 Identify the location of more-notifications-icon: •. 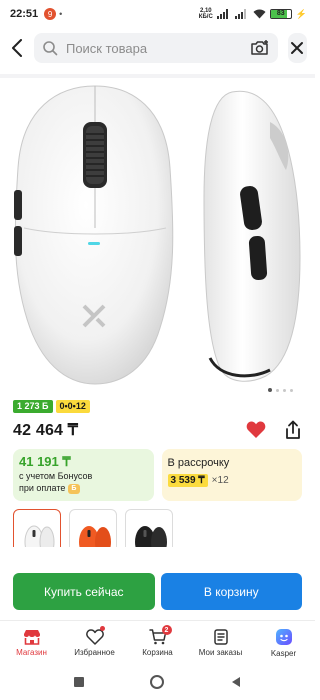
(61, 14).